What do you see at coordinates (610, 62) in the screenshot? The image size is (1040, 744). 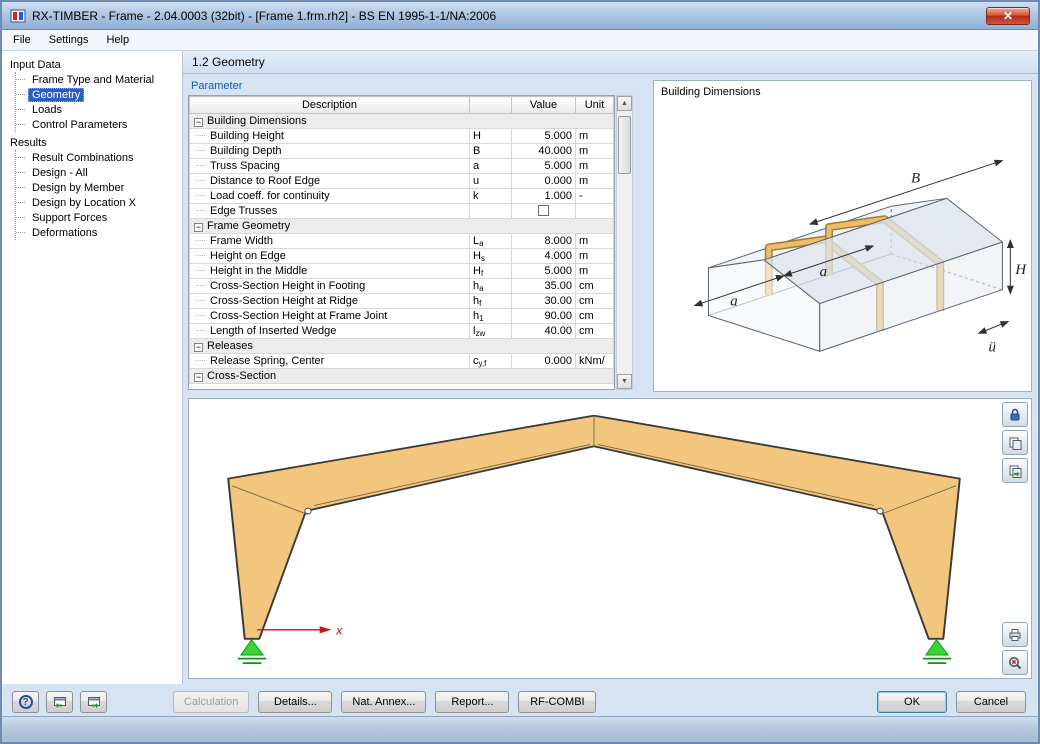 I see `page-title: 1.2 Geometry` at bounding box center [610, 62].